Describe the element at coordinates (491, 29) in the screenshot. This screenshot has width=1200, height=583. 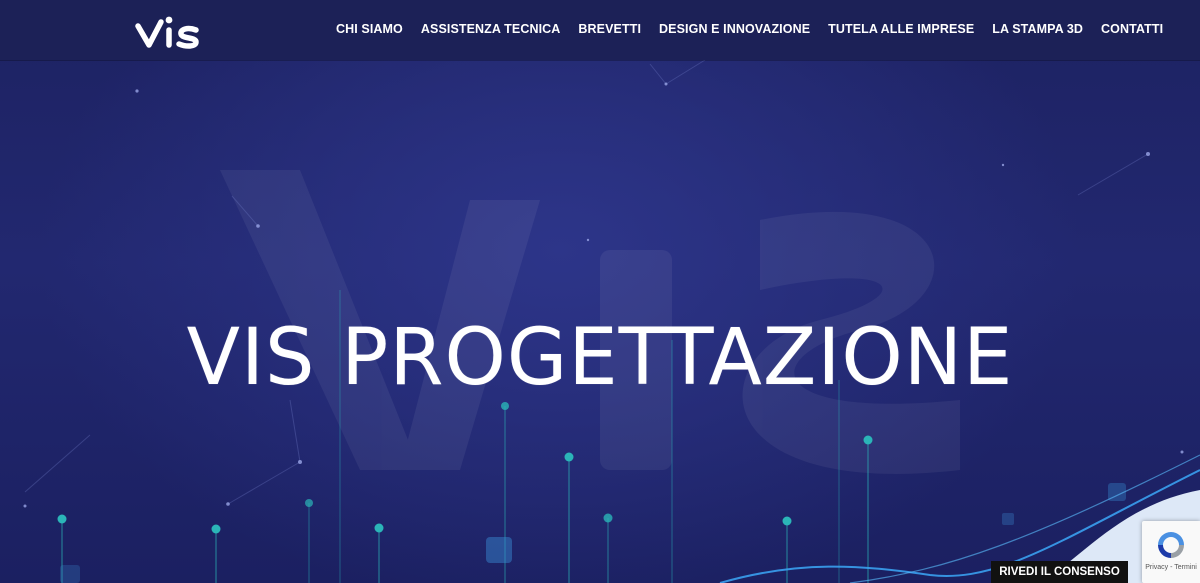
I see `nav-assistenza-tecnica: ASSISTENZA TECNICA` at that location.